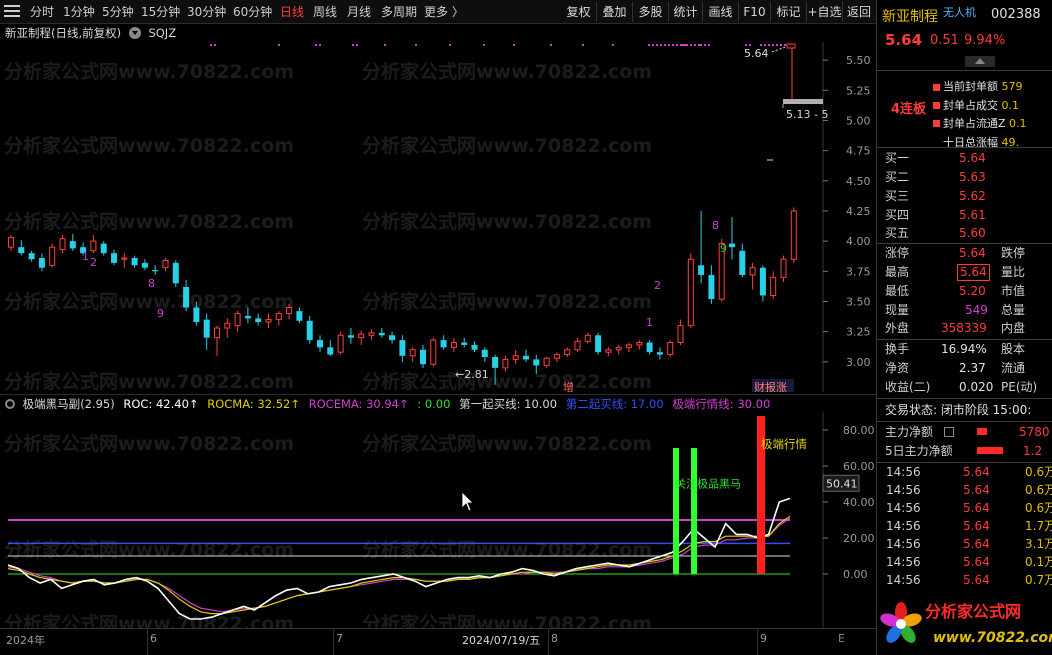 This screenshot has width=1052, height=655. I want to click on draw-line-button: 画线, so click(721, 12).